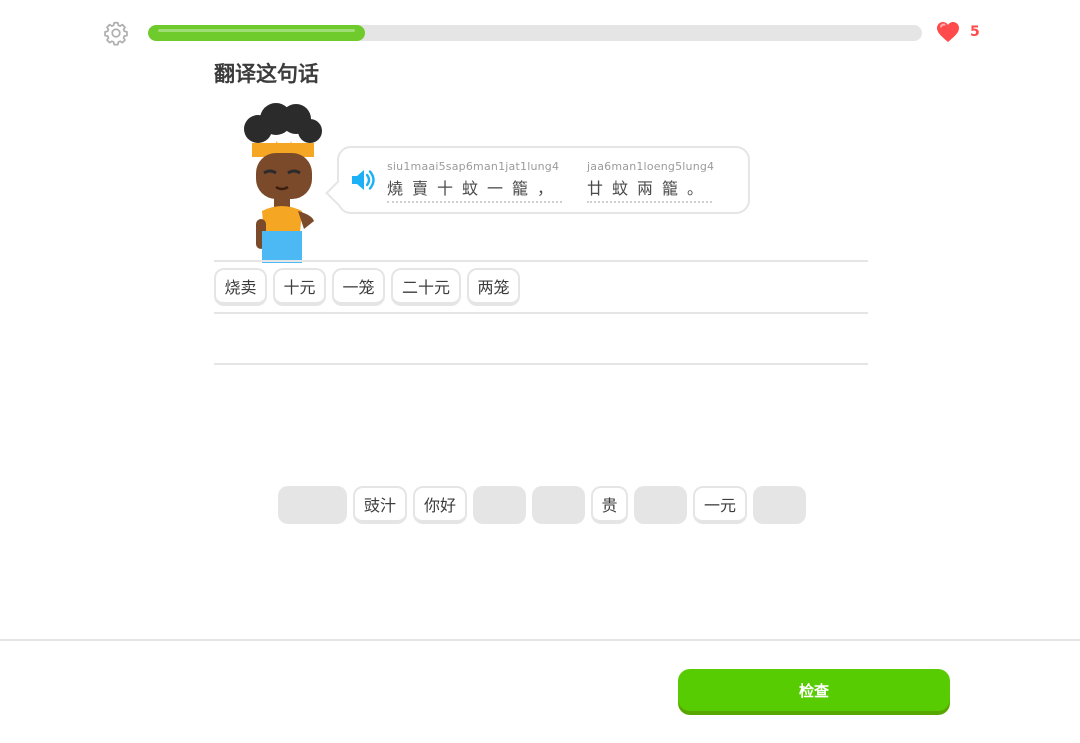 Image resolution: width=1080 pixels, height=743 pixels. Describe the element at coordinates (493, 287) in the screenshot. I see `answer-tile: 两笼` at that location.